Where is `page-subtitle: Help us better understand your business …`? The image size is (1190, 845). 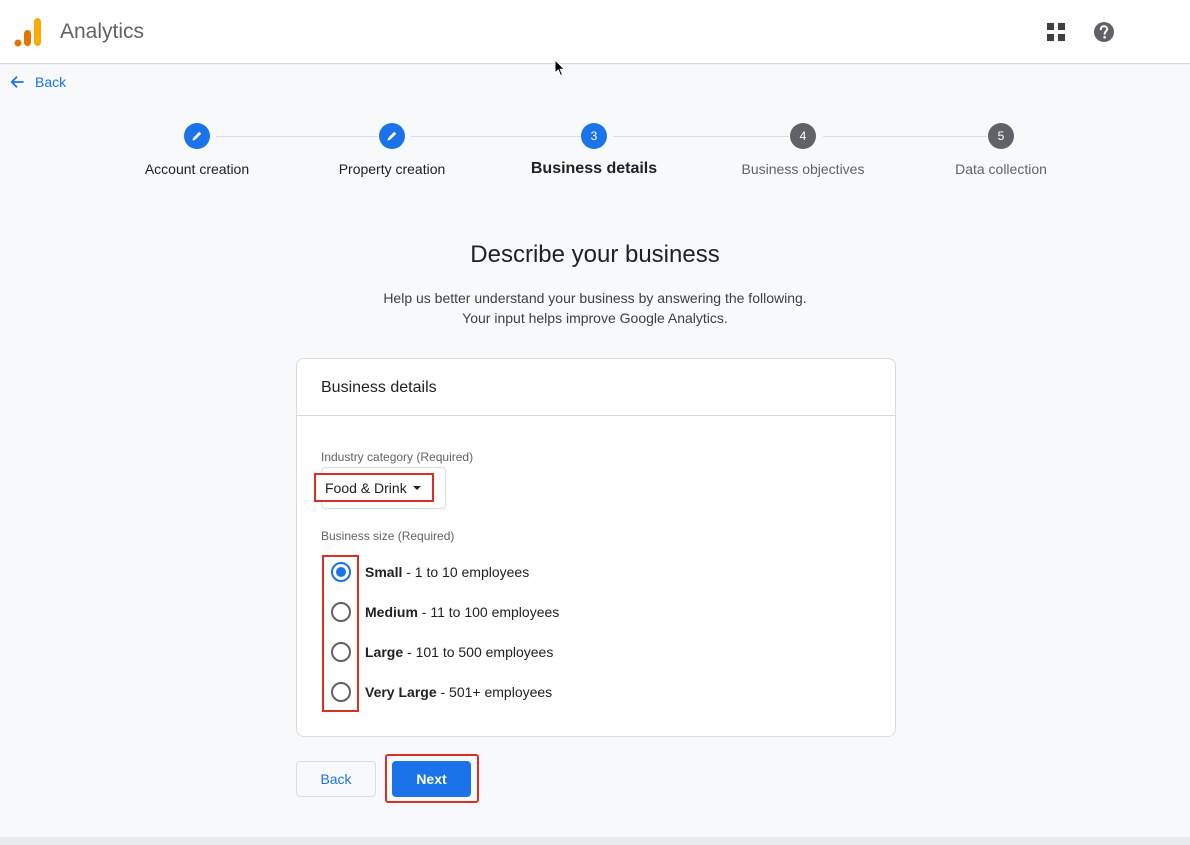
page-subtitle: Help us better understand your business … is located at coordinates (595, 308).